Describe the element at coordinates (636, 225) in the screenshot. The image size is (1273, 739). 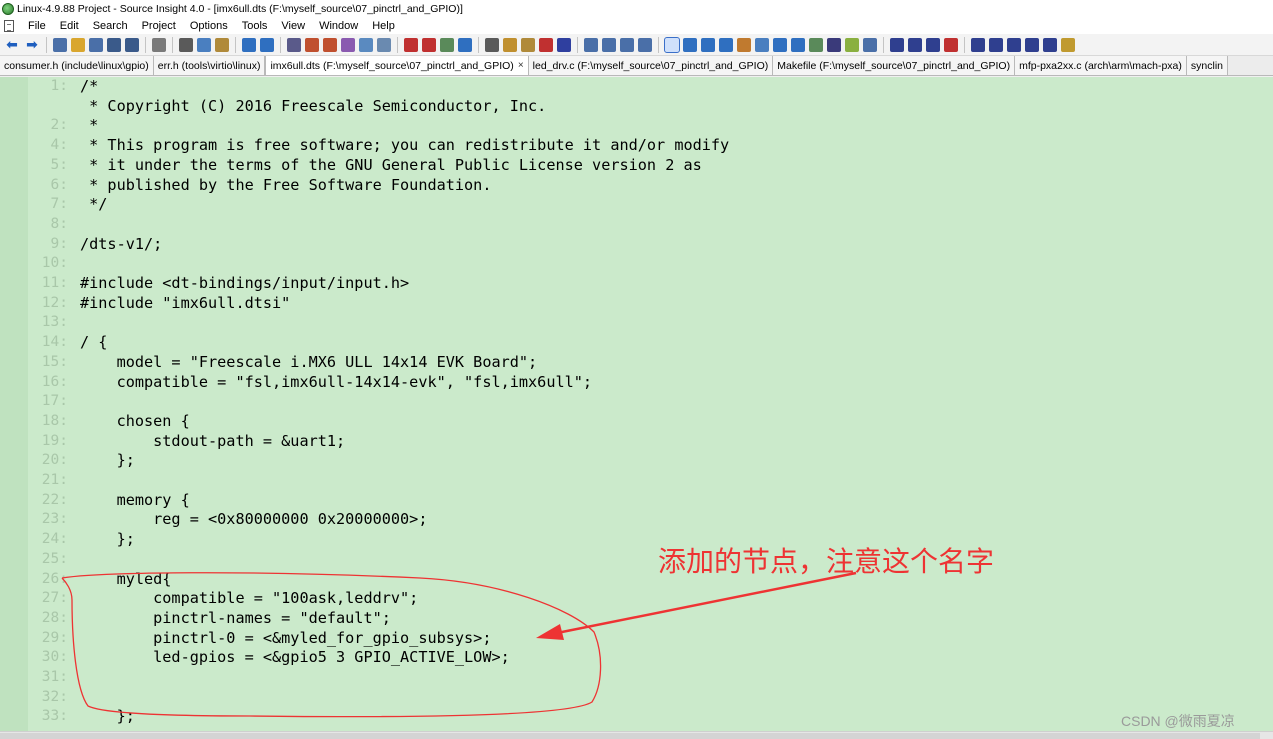
I see `code-line: 8:` at that location.